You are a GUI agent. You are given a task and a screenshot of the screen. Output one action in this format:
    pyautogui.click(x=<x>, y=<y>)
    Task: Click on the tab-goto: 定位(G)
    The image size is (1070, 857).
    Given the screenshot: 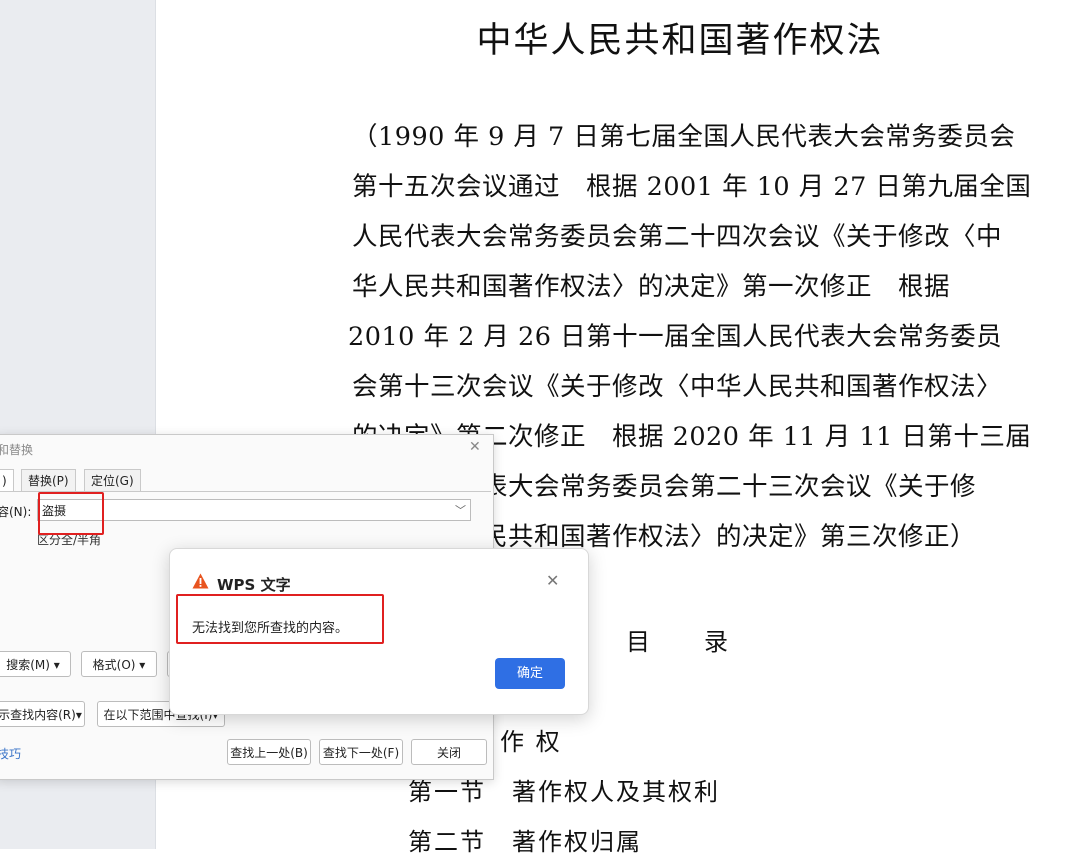 What is the action you would take?
    pyautogui.click(x=112, y=480)
    